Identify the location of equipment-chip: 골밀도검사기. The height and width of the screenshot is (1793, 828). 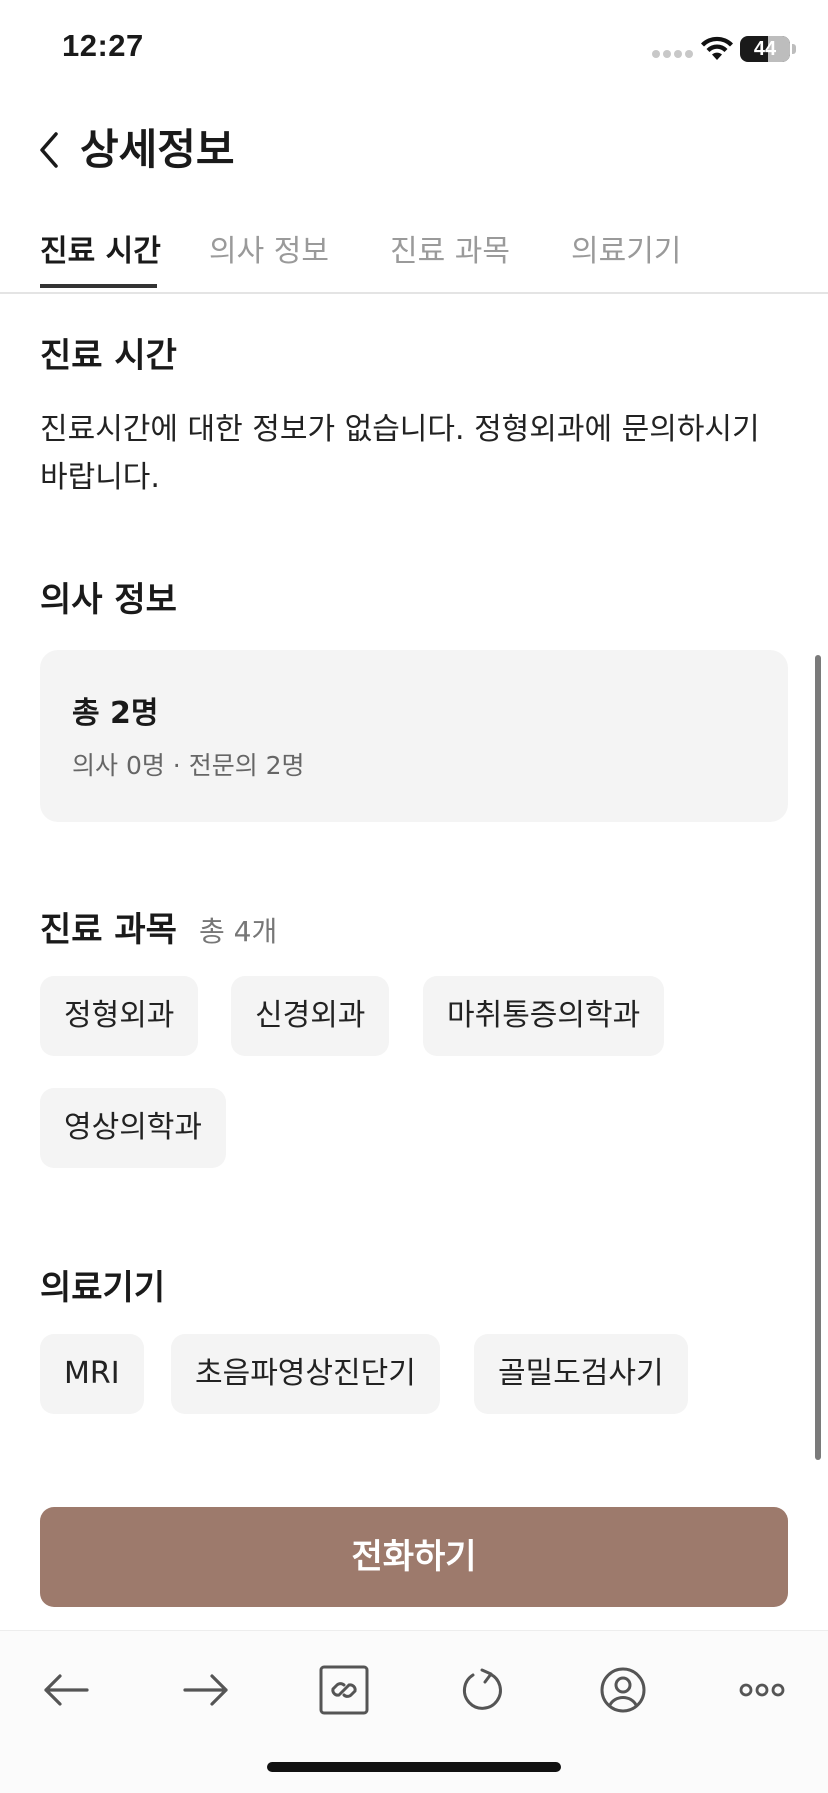
(581, 1374).